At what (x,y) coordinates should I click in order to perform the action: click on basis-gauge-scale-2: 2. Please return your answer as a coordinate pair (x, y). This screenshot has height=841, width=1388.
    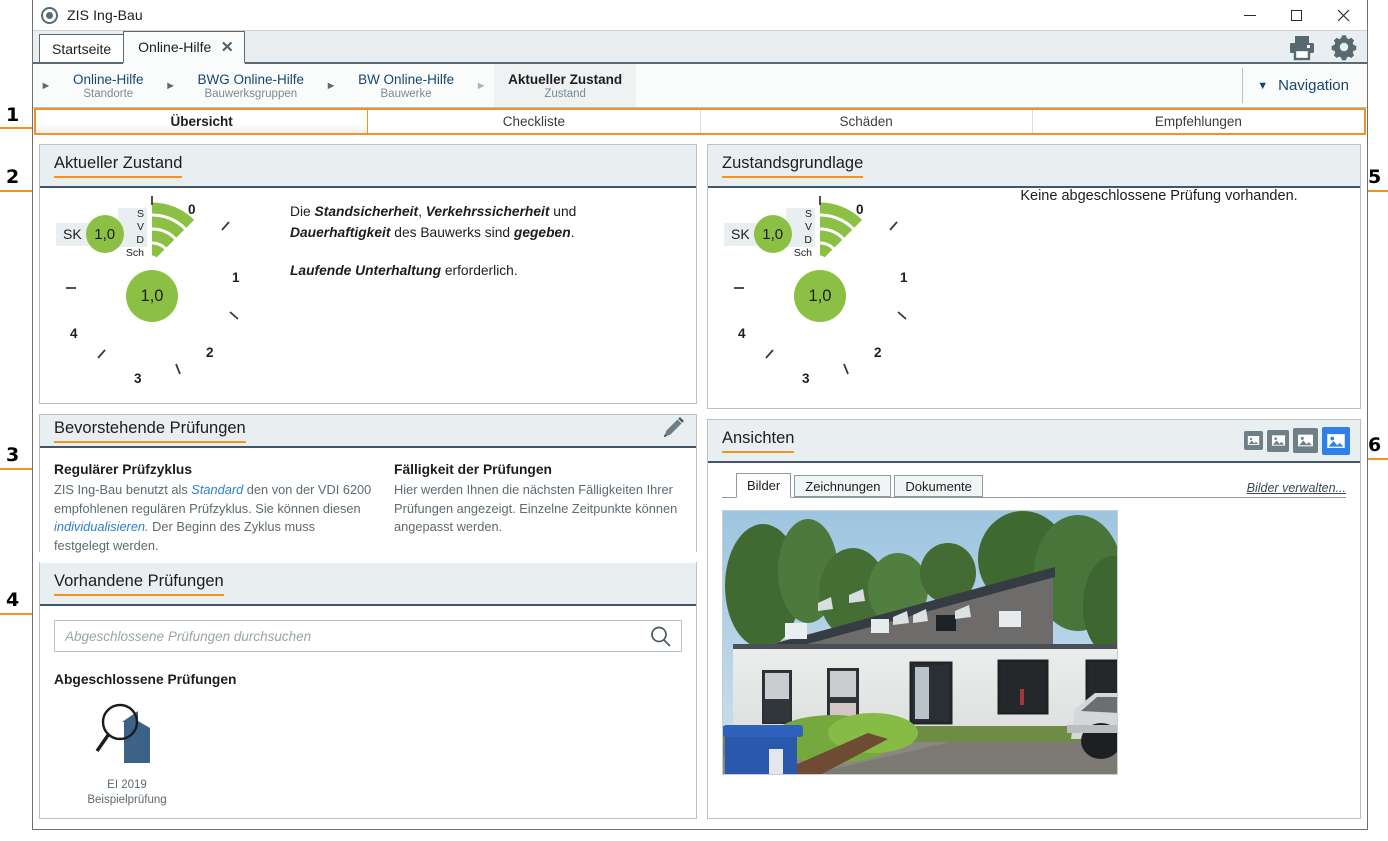
    Looking at the image, I should click on (878, 352).